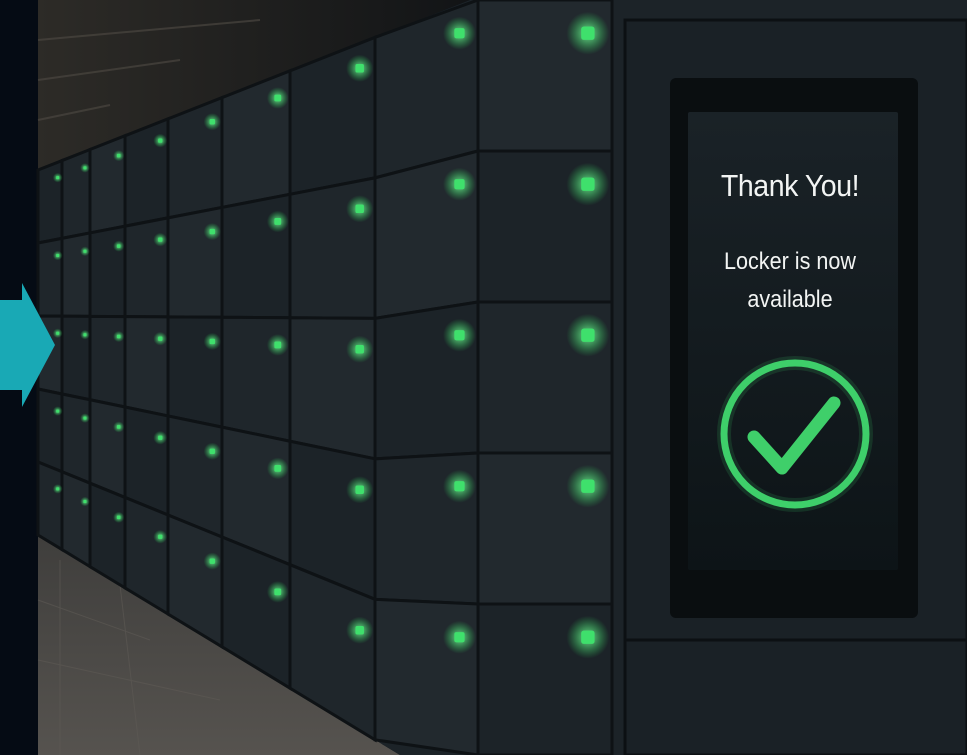 Image resolution: width=967 pixels, height=755 pixels. Describe the element at coordinates (790, 299) in the screenshot. I see `status-message-line-2: available` at that location.